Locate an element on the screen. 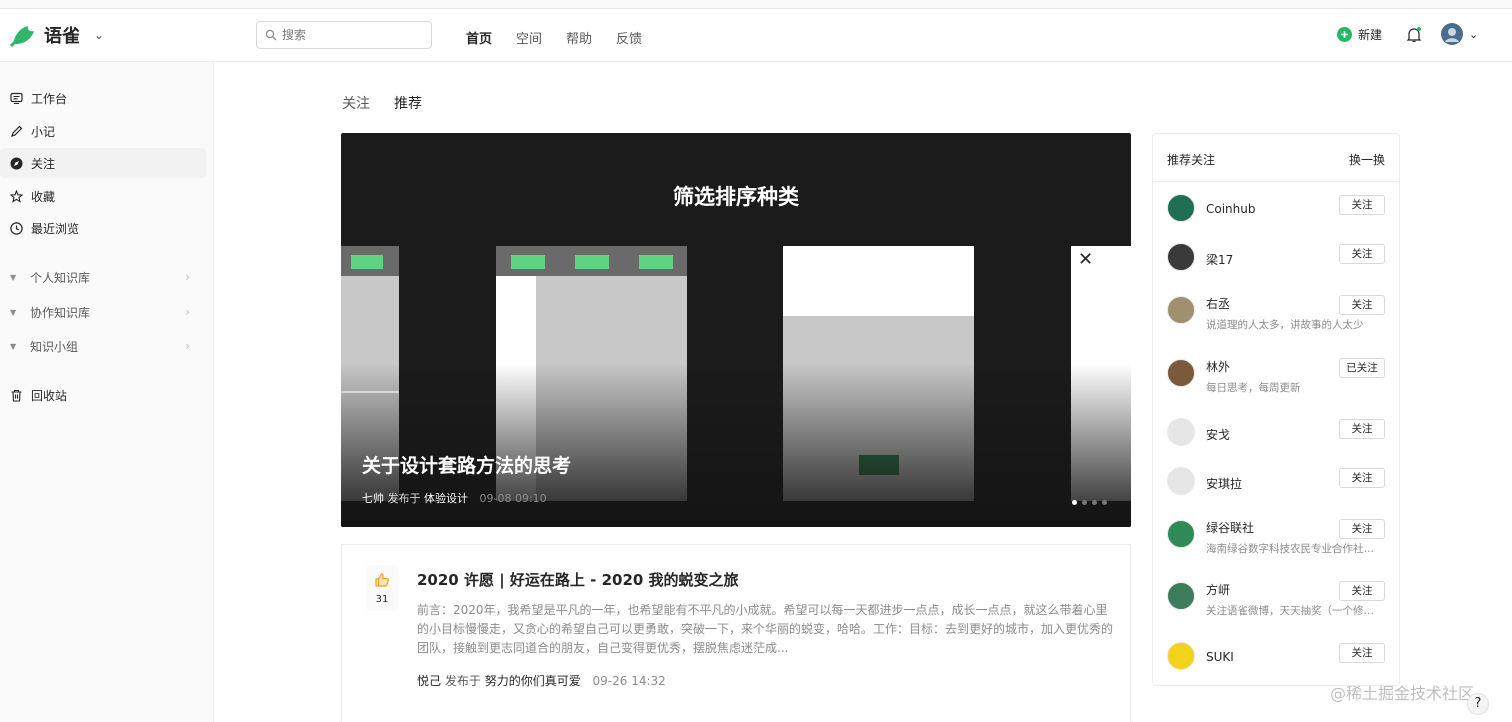 The image size is (1512, 722). sidebar-item-notes: 小记 is located at coordinates (103, 131).